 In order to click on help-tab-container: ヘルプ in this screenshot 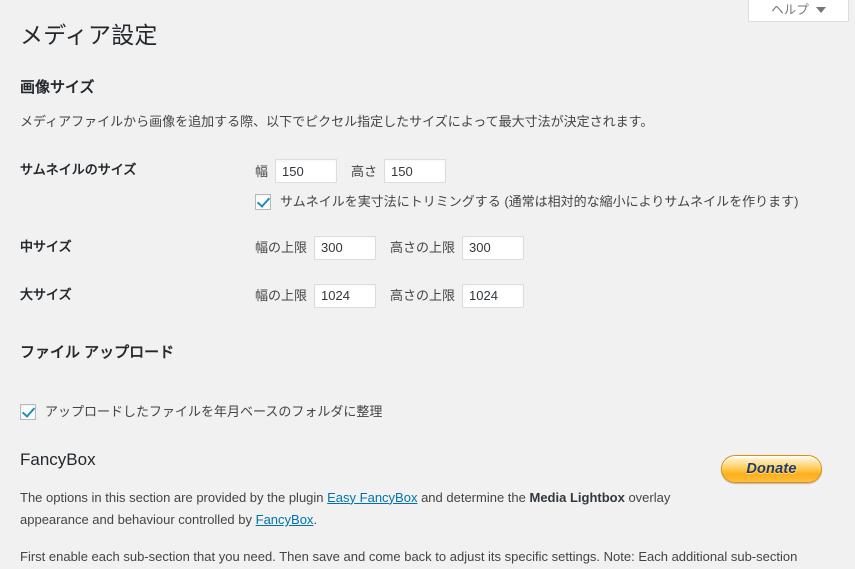, I will do `click(798, 11)`.